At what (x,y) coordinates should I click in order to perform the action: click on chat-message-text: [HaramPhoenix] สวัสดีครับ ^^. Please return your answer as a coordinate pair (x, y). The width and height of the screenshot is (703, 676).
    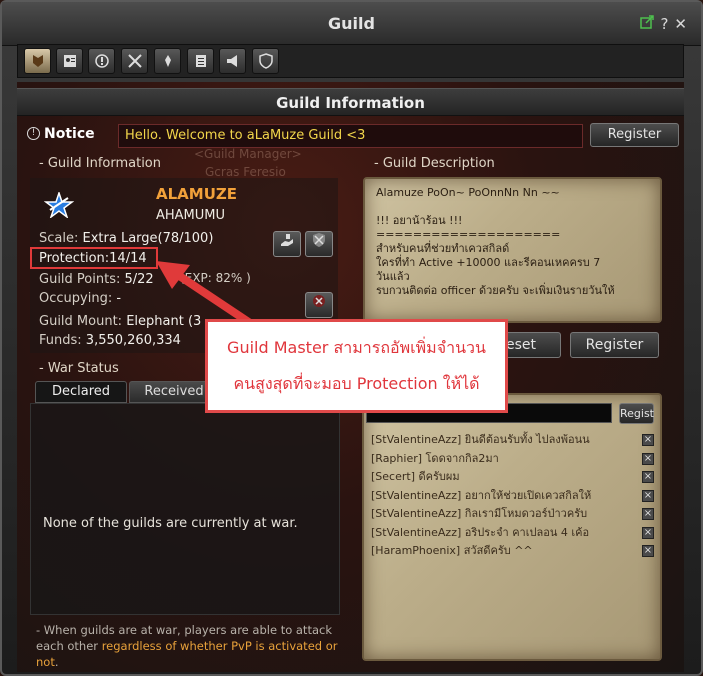
    Looking at the image, I should click on (452, 550).